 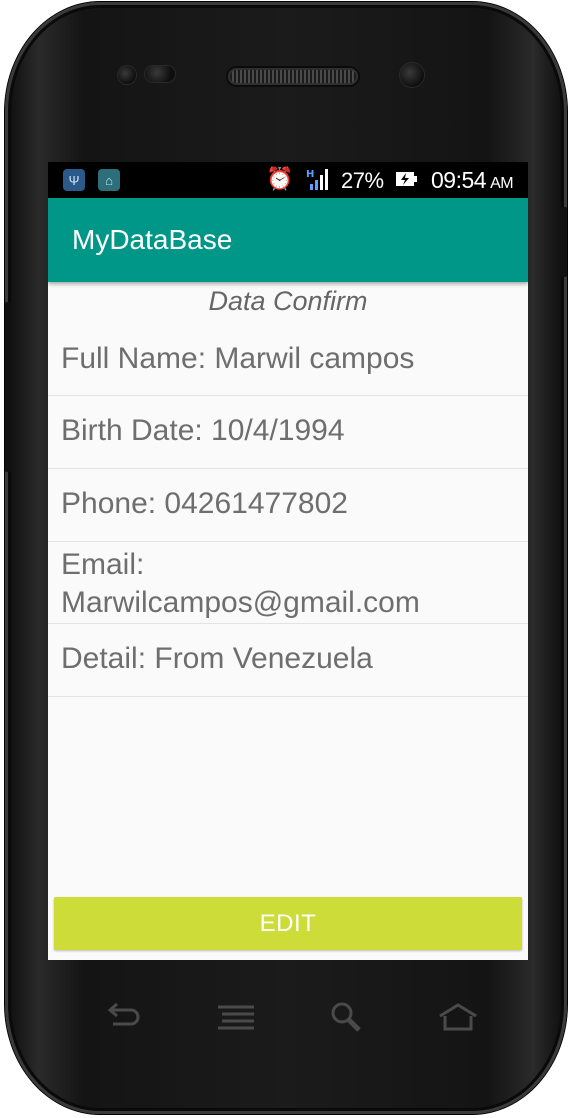 What do you see at coordinates (160, 74) in the screenshot?
I see `light-sensor` at bounding box center [160, 74].